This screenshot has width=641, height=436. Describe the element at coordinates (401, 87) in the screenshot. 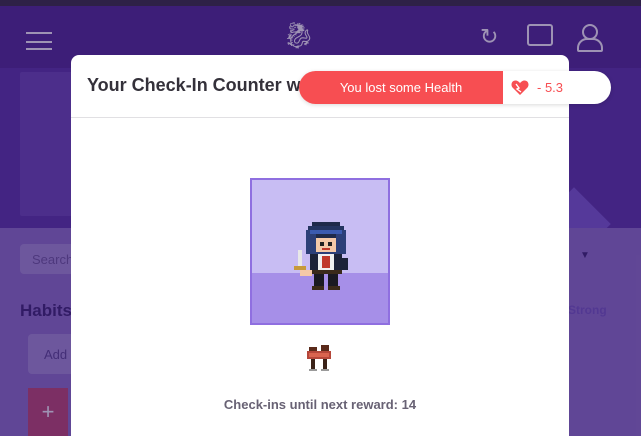

I see `notification-message: You lost some Health` at that location.